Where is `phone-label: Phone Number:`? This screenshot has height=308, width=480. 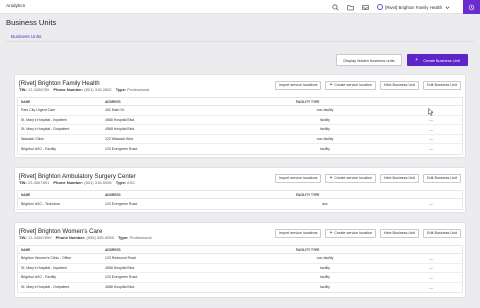 phone-label: Phone Number: is located at coordinates (68, 89).